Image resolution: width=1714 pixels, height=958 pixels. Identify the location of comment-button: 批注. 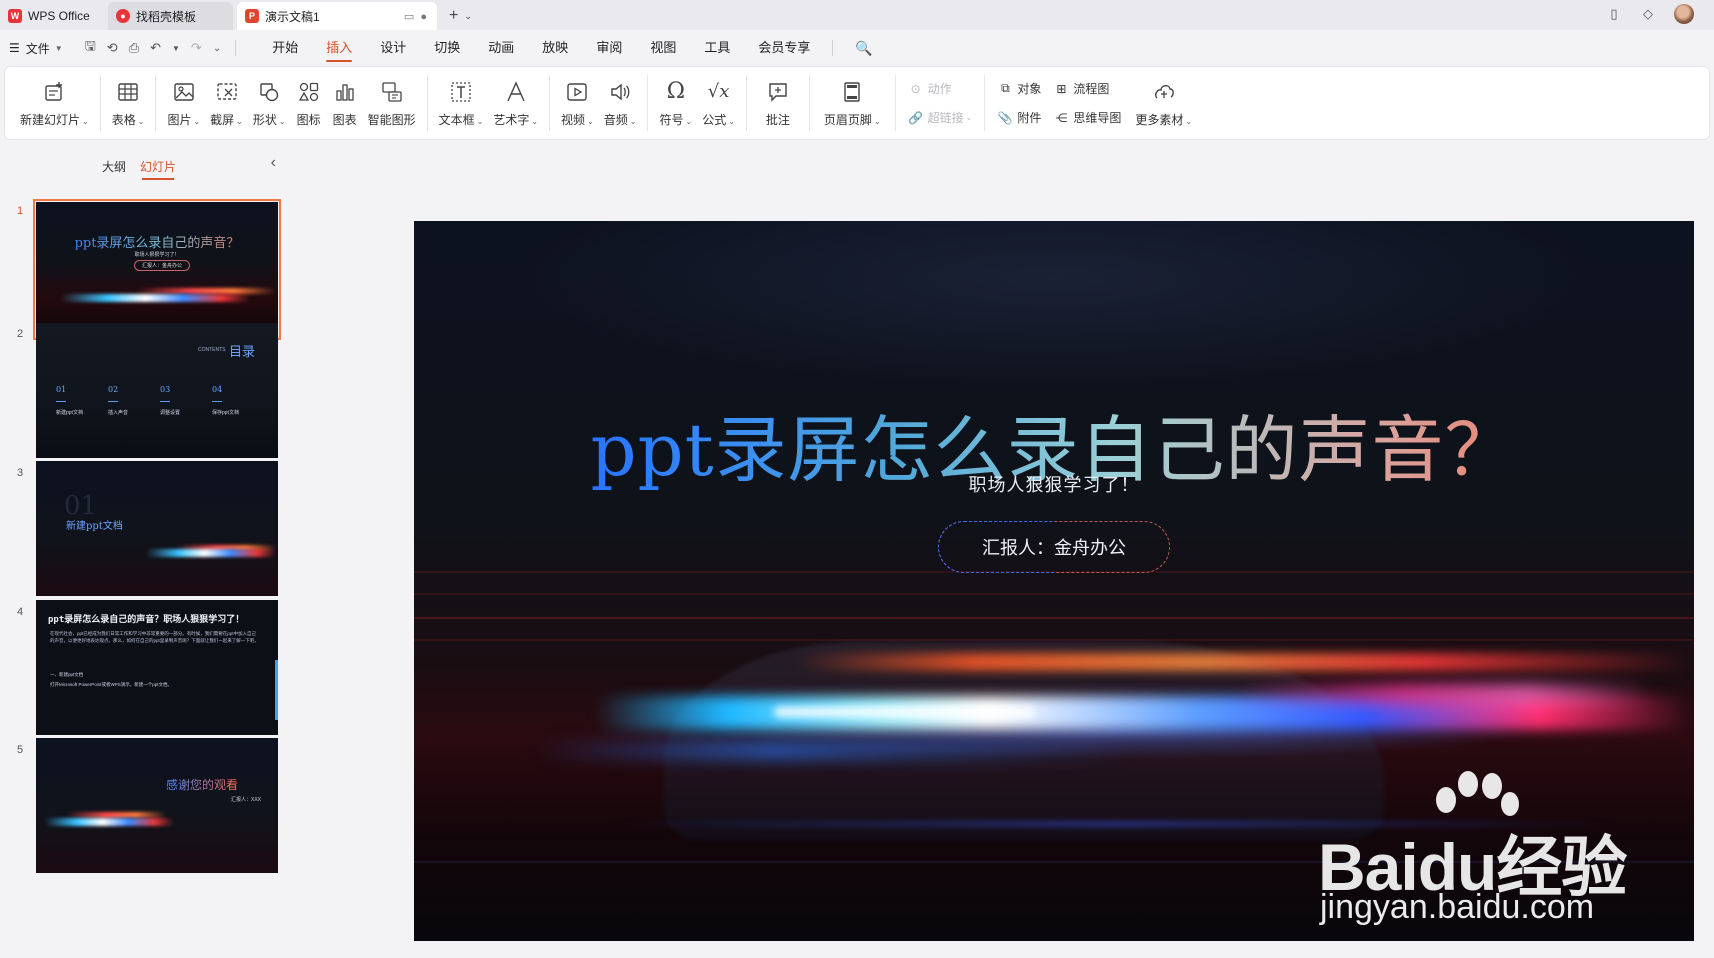
(778, 103).